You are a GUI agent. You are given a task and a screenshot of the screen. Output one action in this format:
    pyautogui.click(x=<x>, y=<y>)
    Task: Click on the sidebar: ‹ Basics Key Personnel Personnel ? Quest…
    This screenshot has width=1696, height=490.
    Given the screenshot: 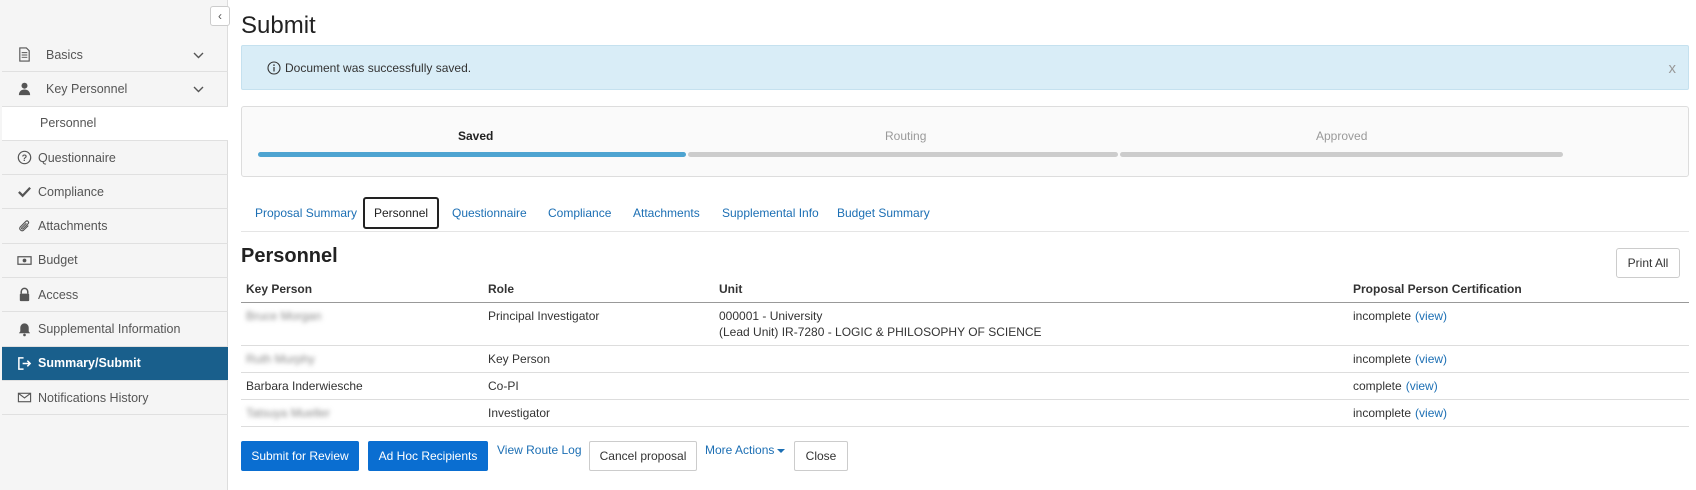 What is the action you would take?
    pyautogui.click(x=115, y=245)
    